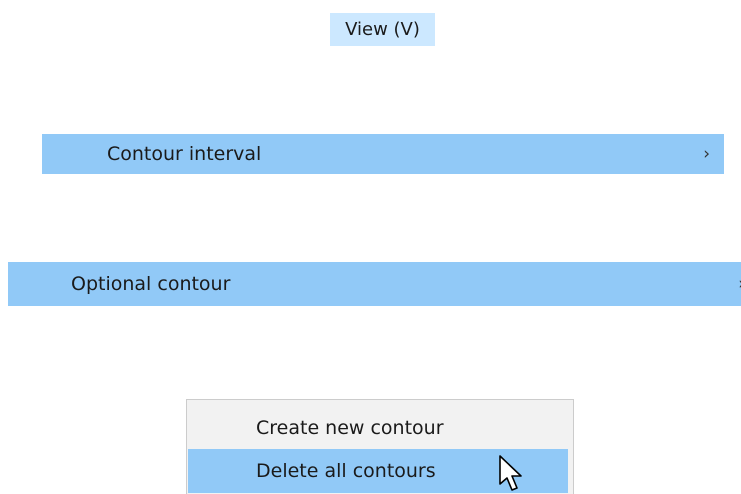 This screenshot has width=741, height=494. I want to click on create-new-contour-item: Create new contour, so click(378, 428).